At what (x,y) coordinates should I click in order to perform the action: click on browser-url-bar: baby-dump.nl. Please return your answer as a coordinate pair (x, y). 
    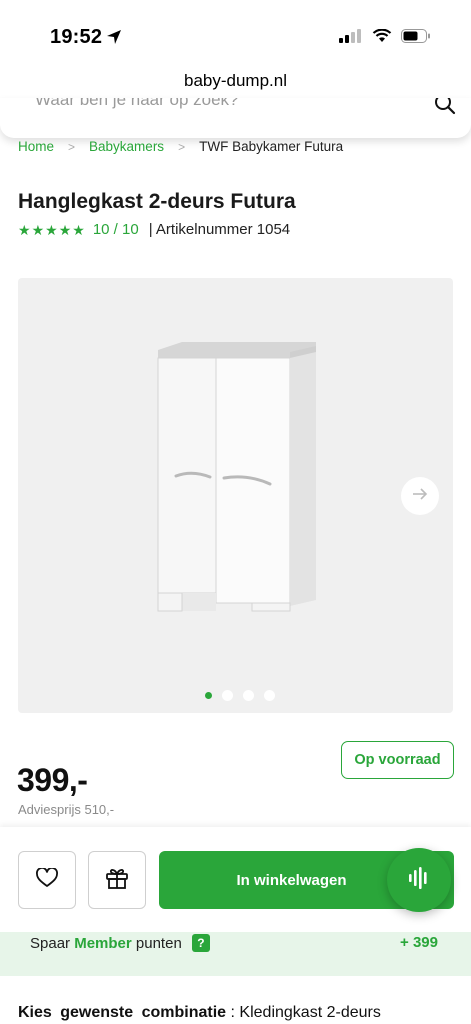
    Looking at the image, I should click on (235, 81).